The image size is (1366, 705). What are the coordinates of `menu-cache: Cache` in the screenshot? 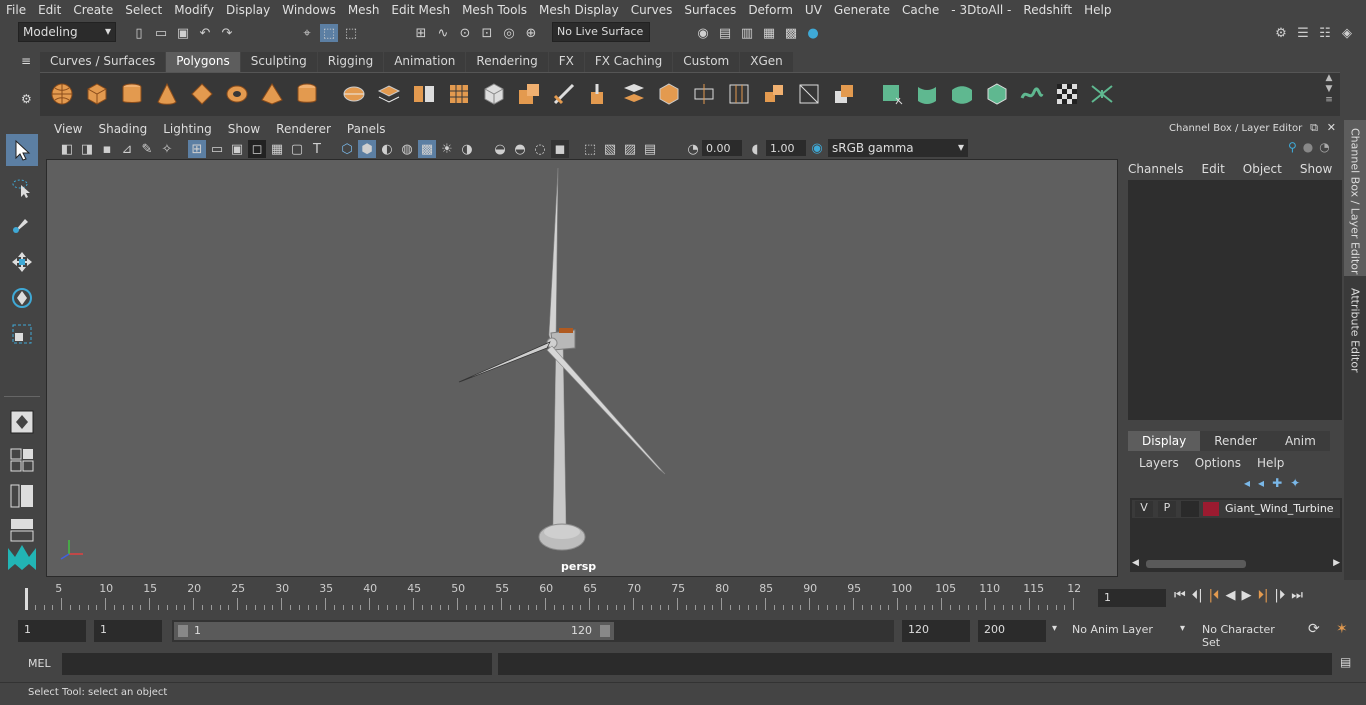 It's located at (920, 10).